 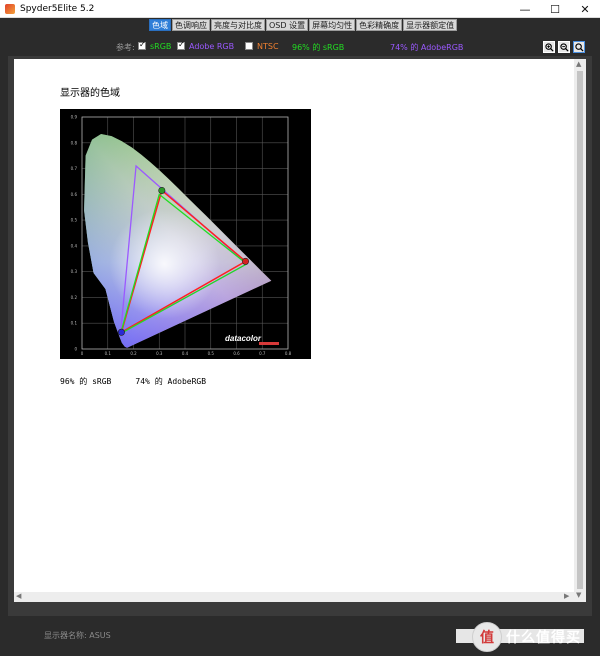 What do you see at coordinates (77, 635) in the screenshot?
I see `display-name-label: 显示器名称: ASUS` at bounding box center [77, 635].